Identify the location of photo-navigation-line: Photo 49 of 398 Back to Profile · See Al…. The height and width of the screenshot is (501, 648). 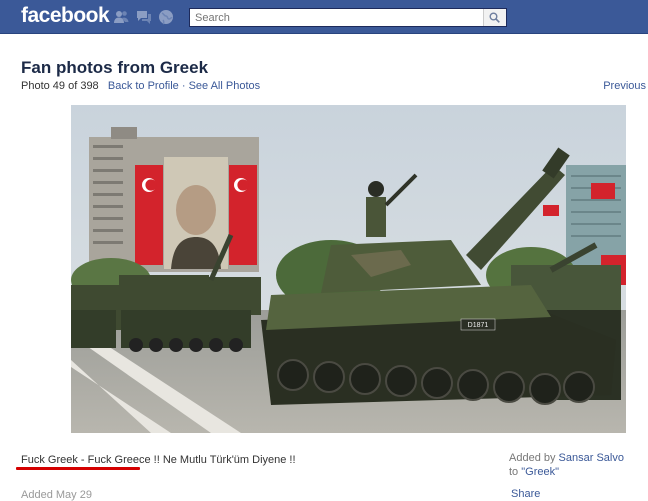
(140, 86).